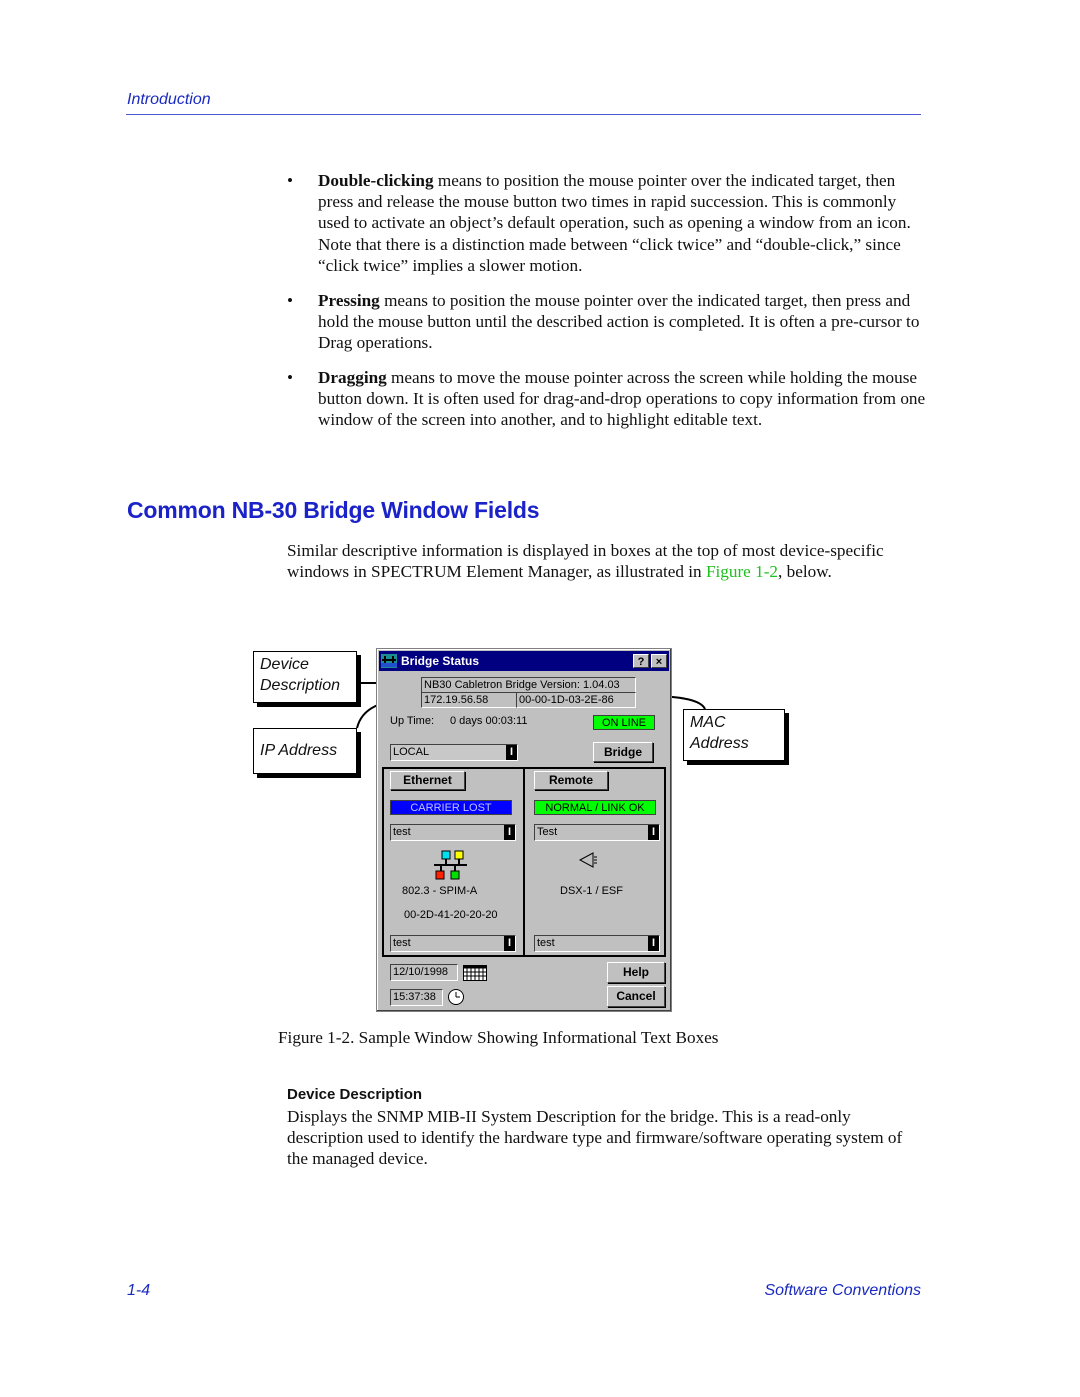  What do you see at coordinates (597, 943) in the screenshot?
I see `remote-bottom-field: test I` at bounding box center [597, 943].